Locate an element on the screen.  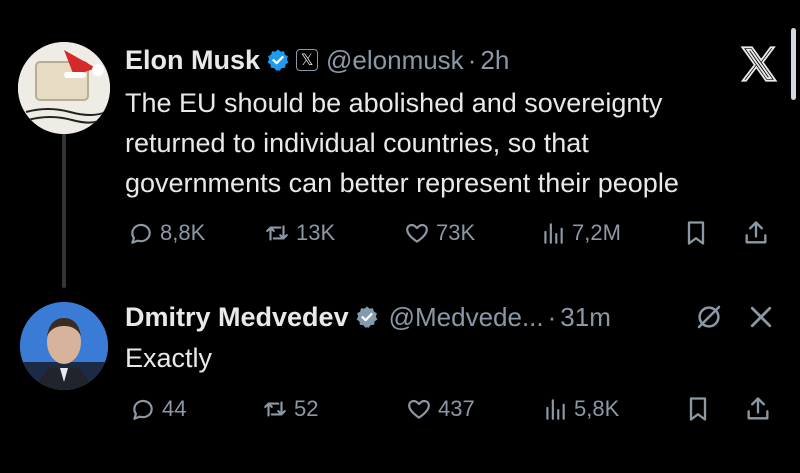
timestamp: 31m is located at coordinates (585, 317).